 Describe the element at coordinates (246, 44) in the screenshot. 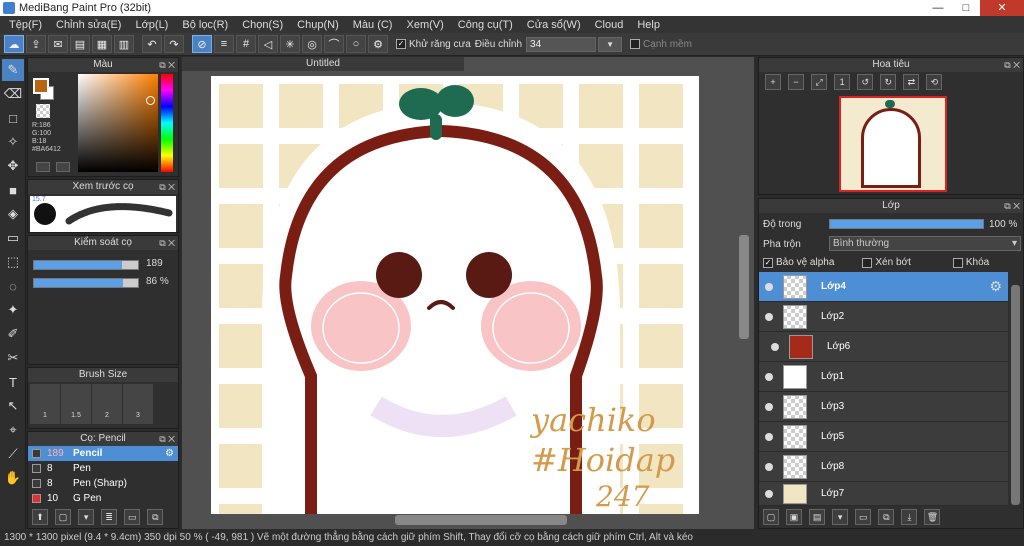

I see `cross-snap-icon: #` at that location.